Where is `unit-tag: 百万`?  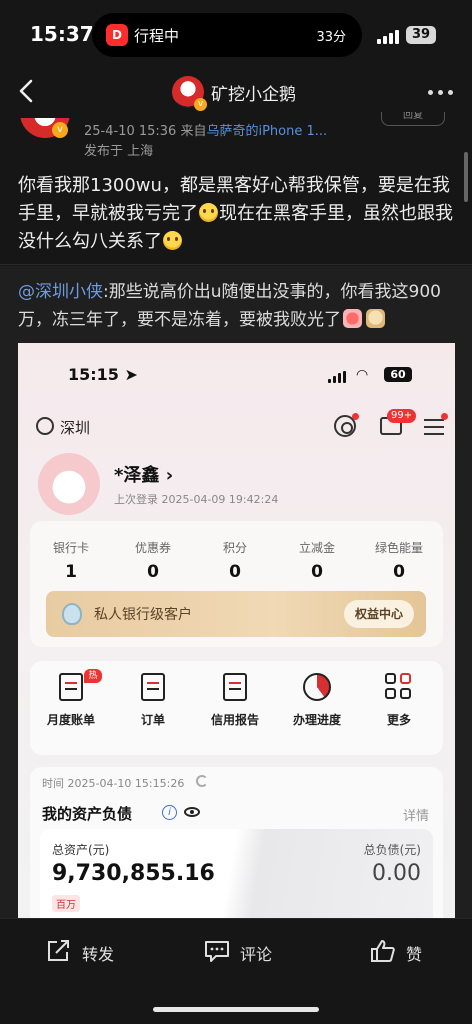
unit-tag: 百万 is located at coordinates (66, 903).